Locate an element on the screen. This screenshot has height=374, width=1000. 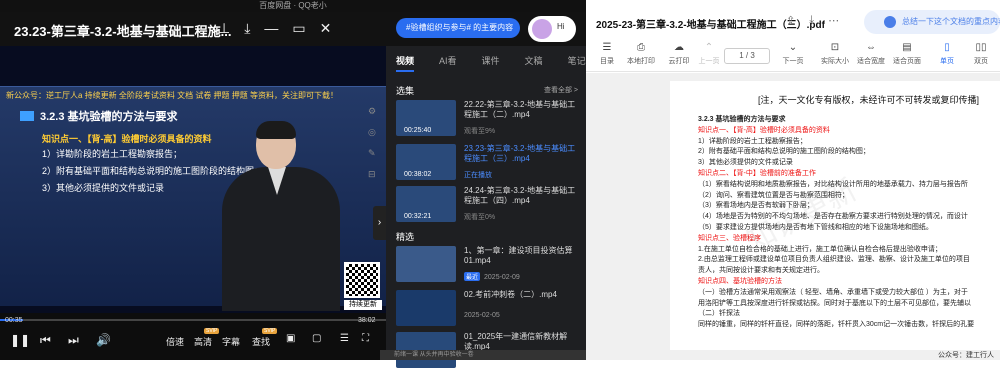
episode-status: 正在播放 is located at coordinates (478, 175).